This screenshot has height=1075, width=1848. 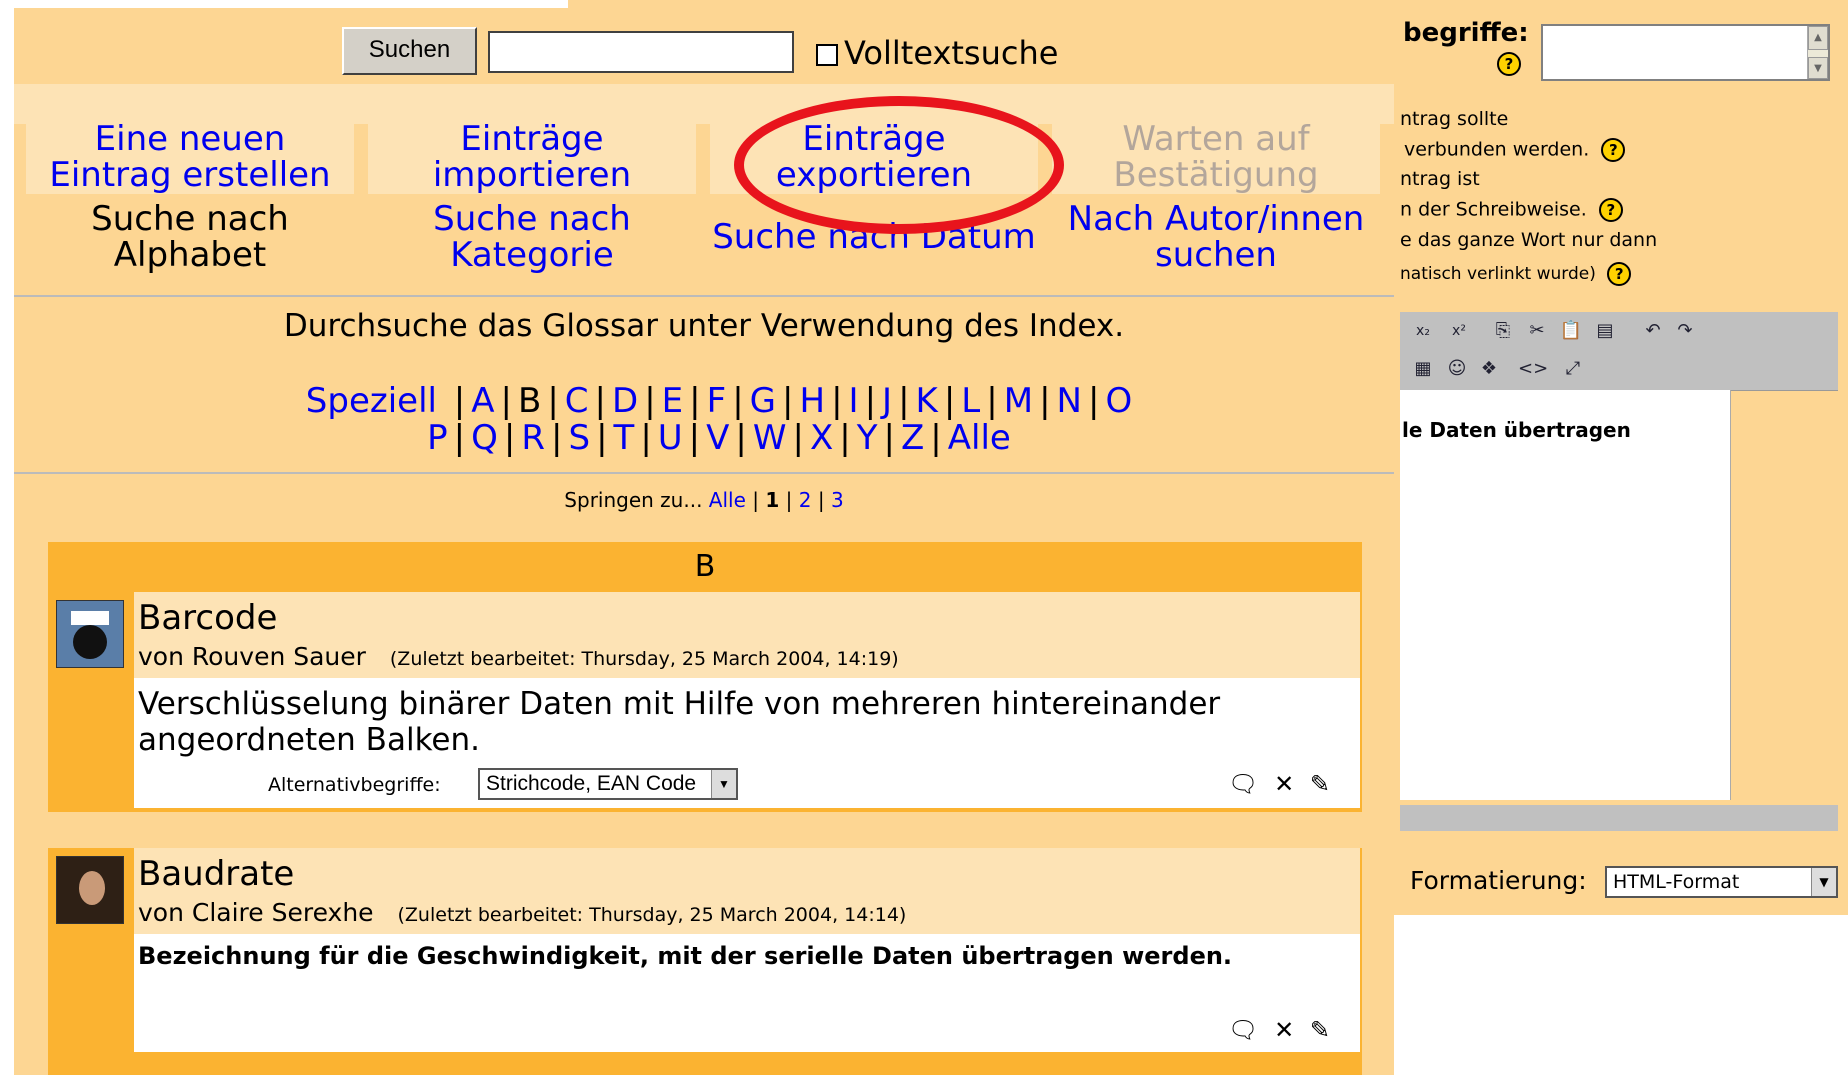 What do you see at coordinates (1685, 52) in the screenshot?
I see `aliases-textarea: ▲ ▼` at bounding box center [1685, 52].